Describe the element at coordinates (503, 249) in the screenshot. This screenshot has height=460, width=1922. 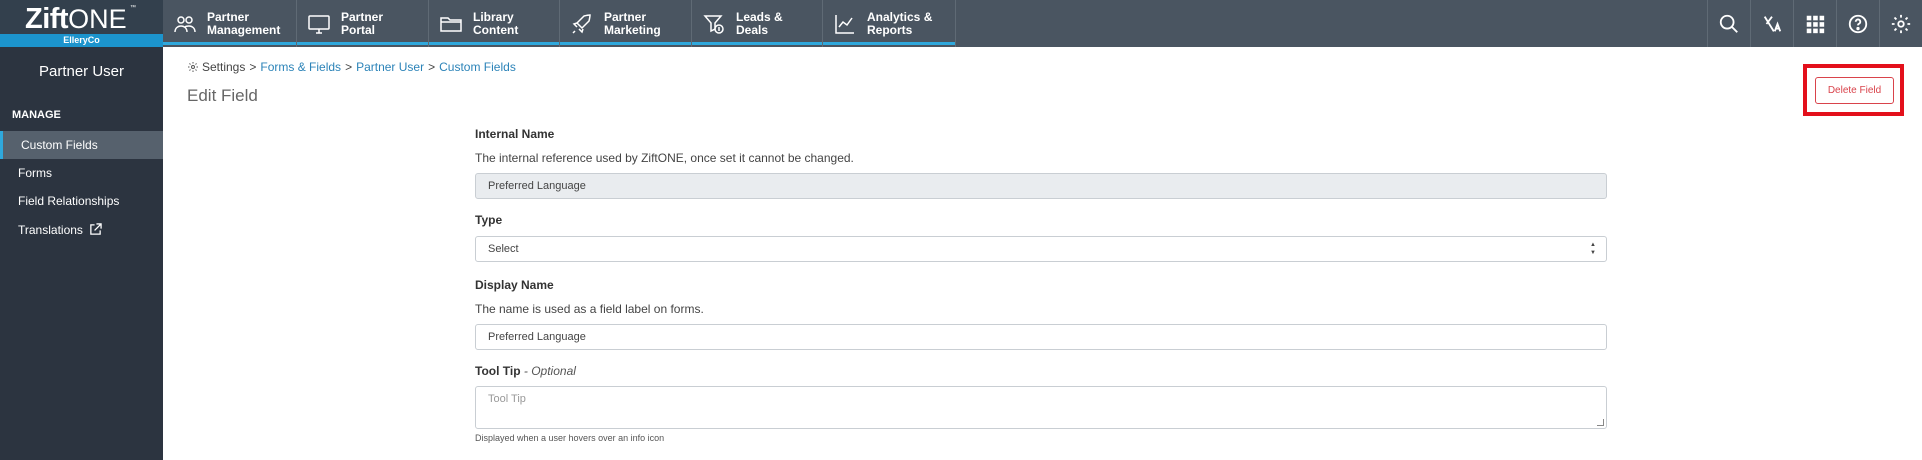
I see `type-selected-value: Select` at that location.